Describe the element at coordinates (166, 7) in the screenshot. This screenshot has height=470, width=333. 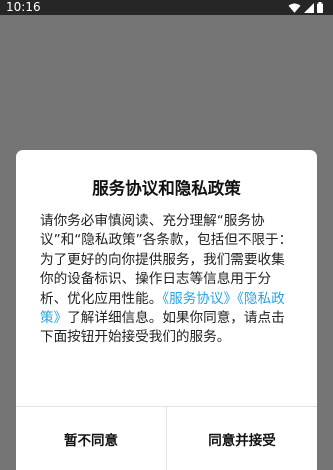
I see `status-bar: 10:16` at that location.